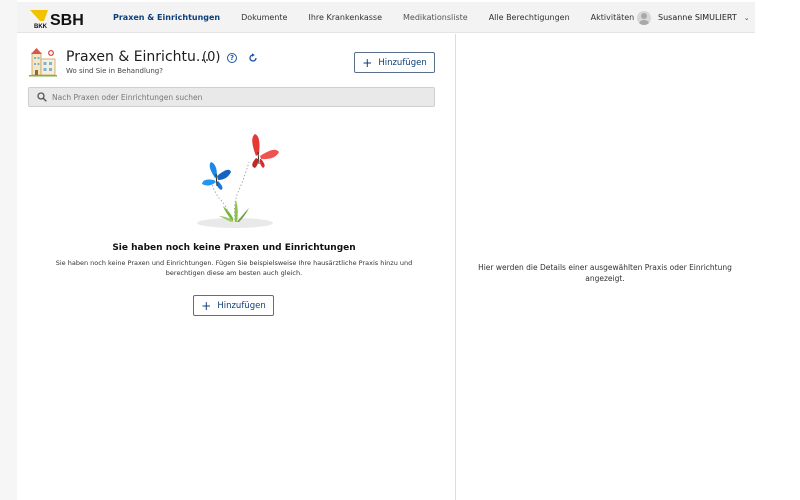  What do you see at coordinates (264, 17) in the screenshot?
I see `nav-dokumente: Dokumente` at bounding box center [264, 17].